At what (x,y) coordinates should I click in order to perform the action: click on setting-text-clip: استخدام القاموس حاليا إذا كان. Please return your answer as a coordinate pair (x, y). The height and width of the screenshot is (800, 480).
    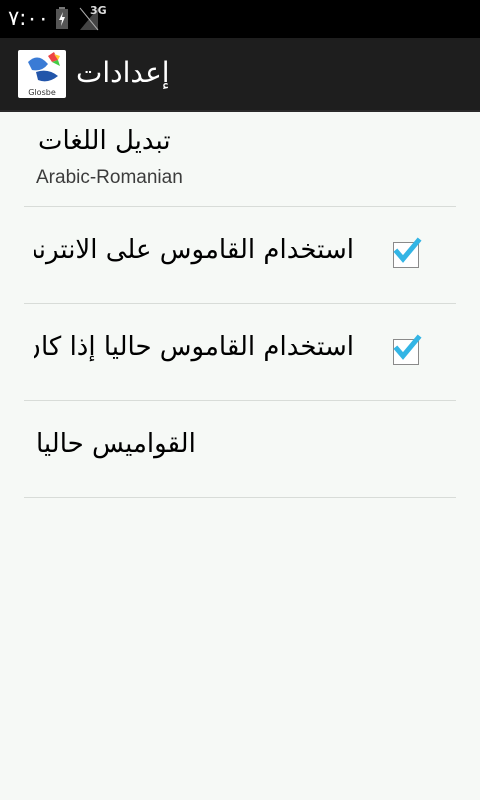
    Looking at the image, I should click on (194, 352).